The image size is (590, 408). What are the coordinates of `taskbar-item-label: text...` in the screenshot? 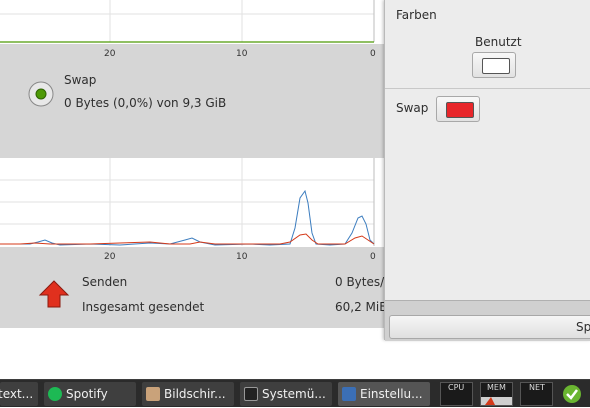 It's located at (17, 394).